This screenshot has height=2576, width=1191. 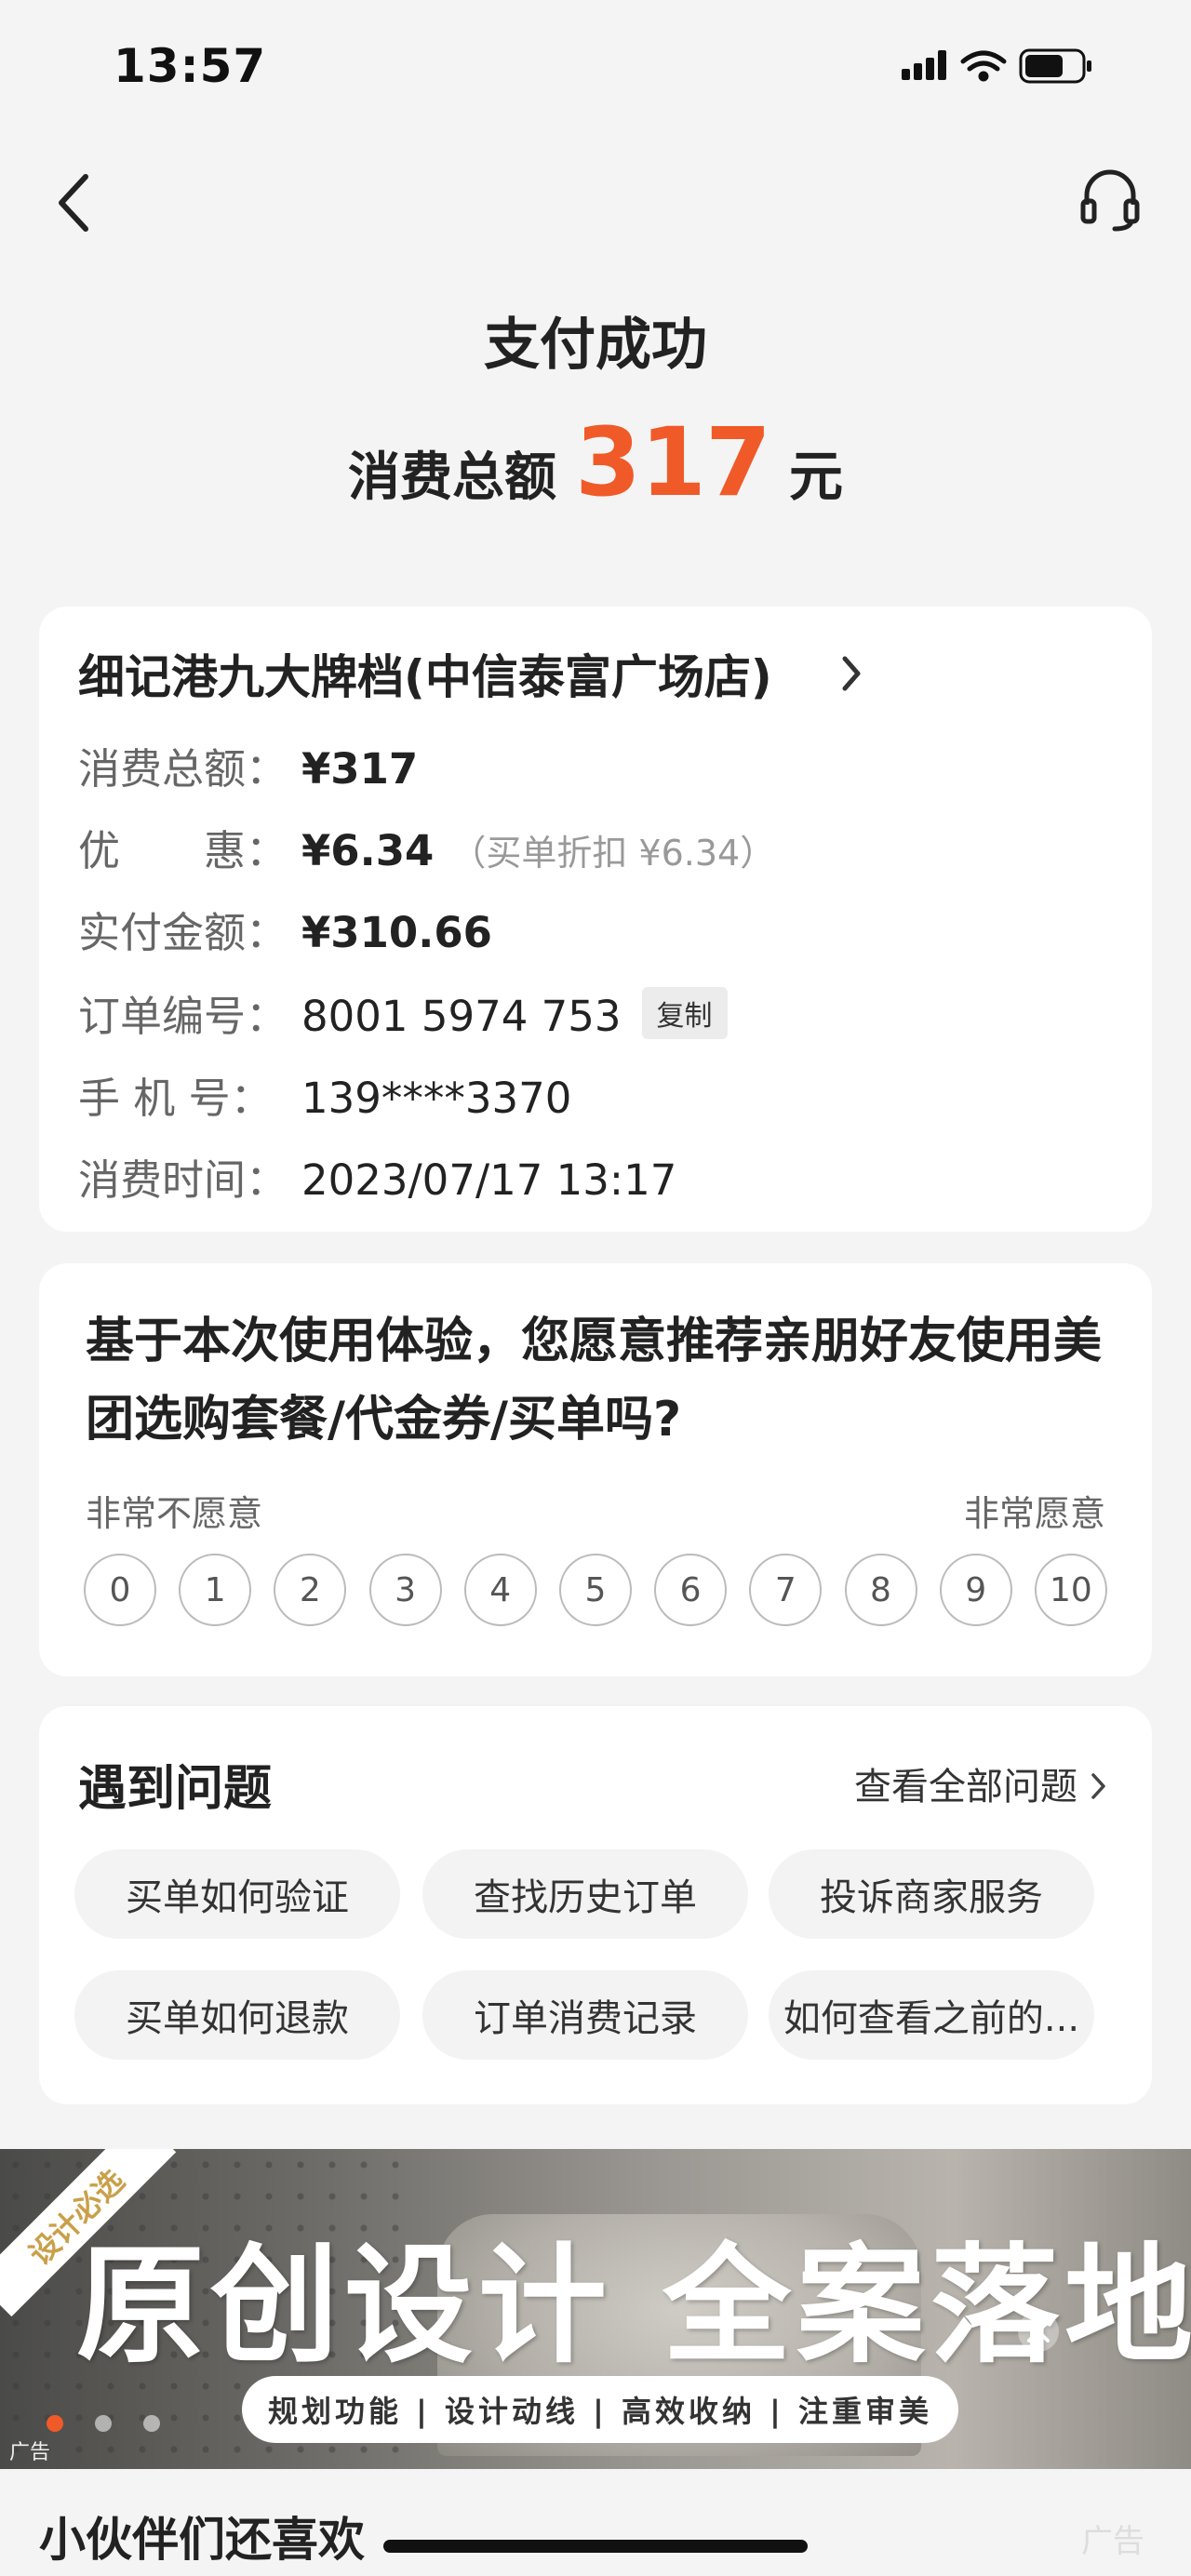 What do you see at coordinates (452, 477) in the screenshot?
I see `total-label: 消费总额` at bounding box center [452, 477].